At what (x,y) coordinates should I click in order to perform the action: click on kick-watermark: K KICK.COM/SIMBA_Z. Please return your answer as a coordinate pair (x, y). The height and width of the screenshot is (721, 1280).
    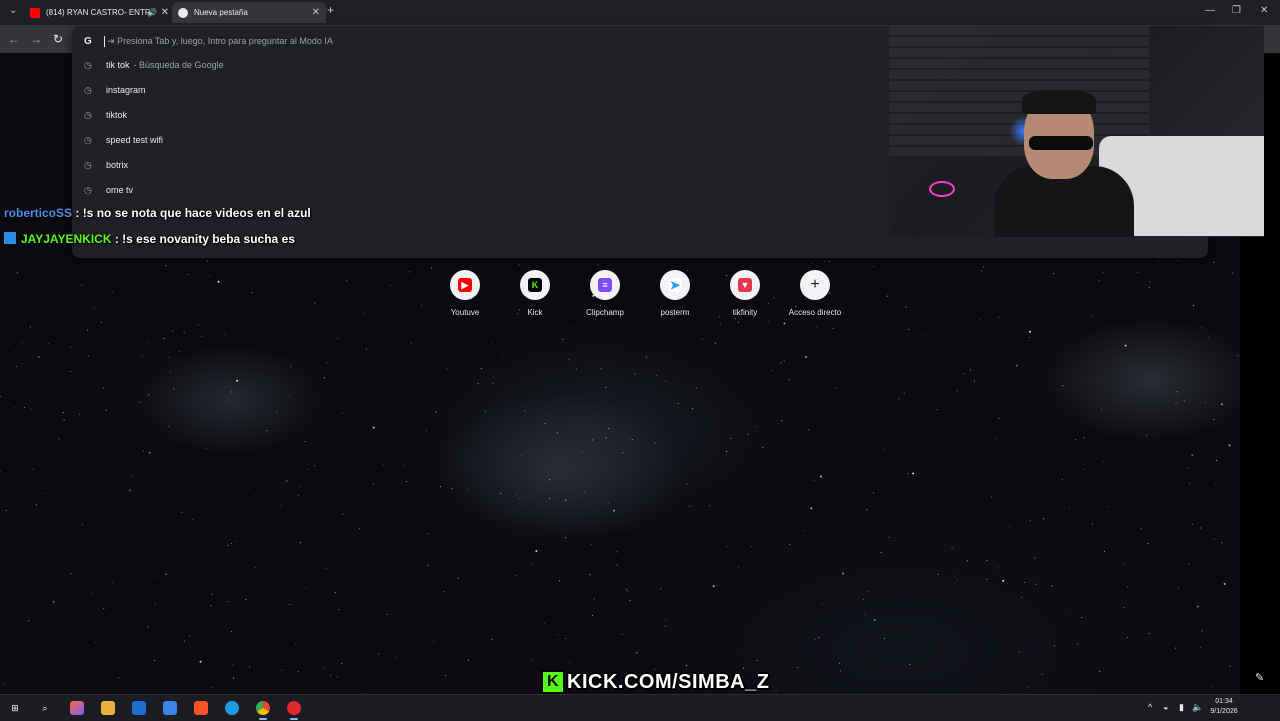
    Looking at the image, I should click on (655, 682).